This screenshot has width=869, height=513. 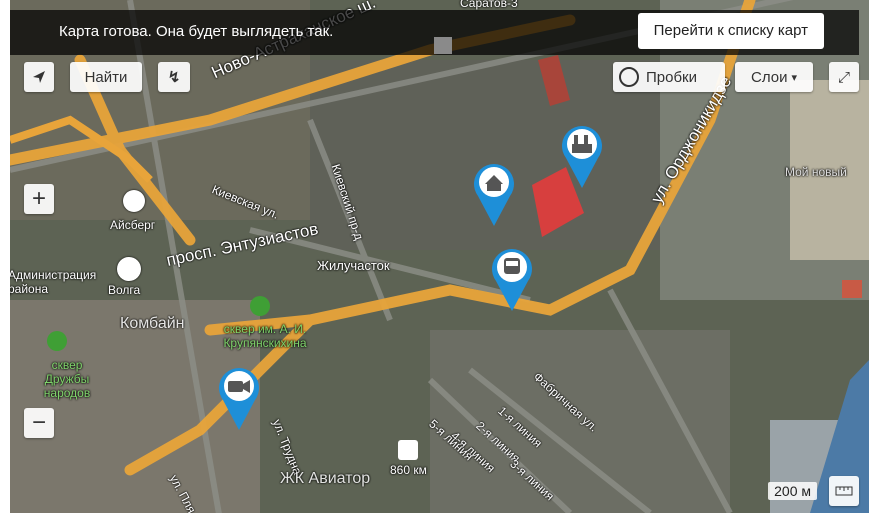 I want to click on poi-label: Айсберг, so click(x=133, y=225).